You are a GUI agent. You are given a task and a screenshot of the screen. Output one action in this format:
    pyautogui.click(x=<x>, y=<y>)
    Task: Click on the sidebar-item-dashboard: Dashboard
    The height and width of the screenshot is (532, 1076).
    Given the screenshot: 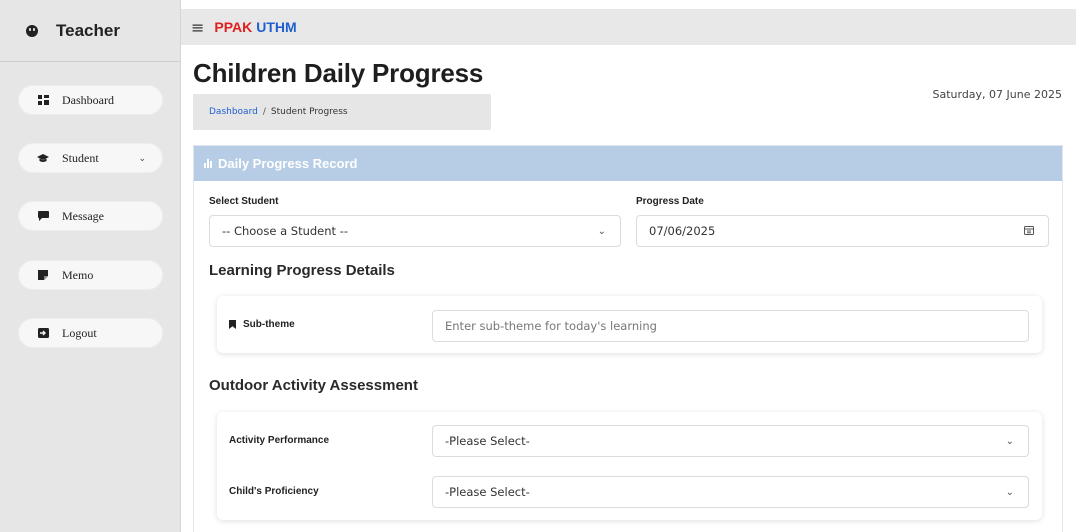 What is the action you would take?
    pyautogui.click(x=90, y=100)
    